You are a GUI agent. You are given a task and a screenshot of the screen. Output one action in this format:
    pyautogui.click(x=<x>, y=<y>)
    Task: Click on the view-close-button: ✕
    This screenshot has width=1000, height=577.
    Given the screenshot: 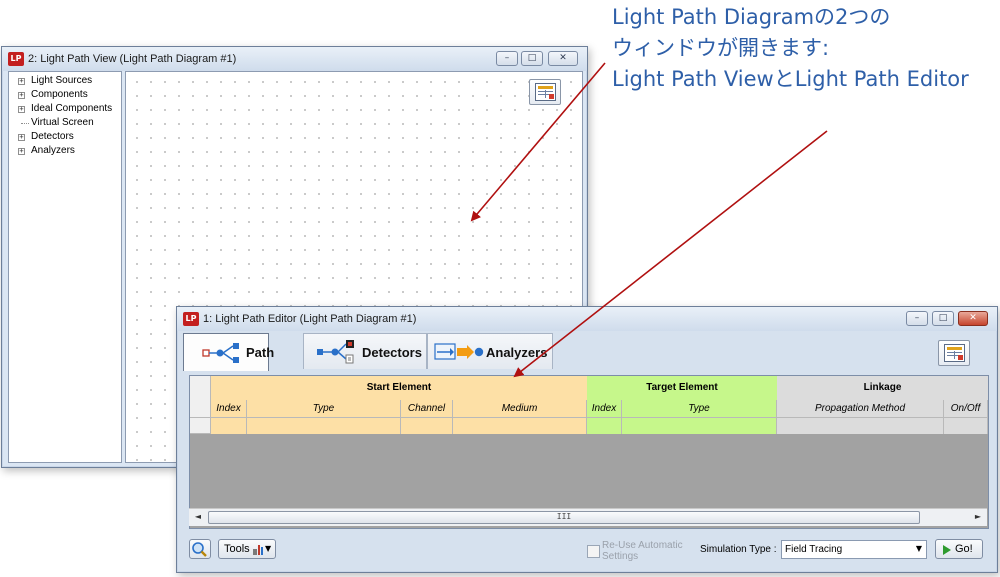 What is the action you would take?
    pyautogui.click(x=563, y=58)
    